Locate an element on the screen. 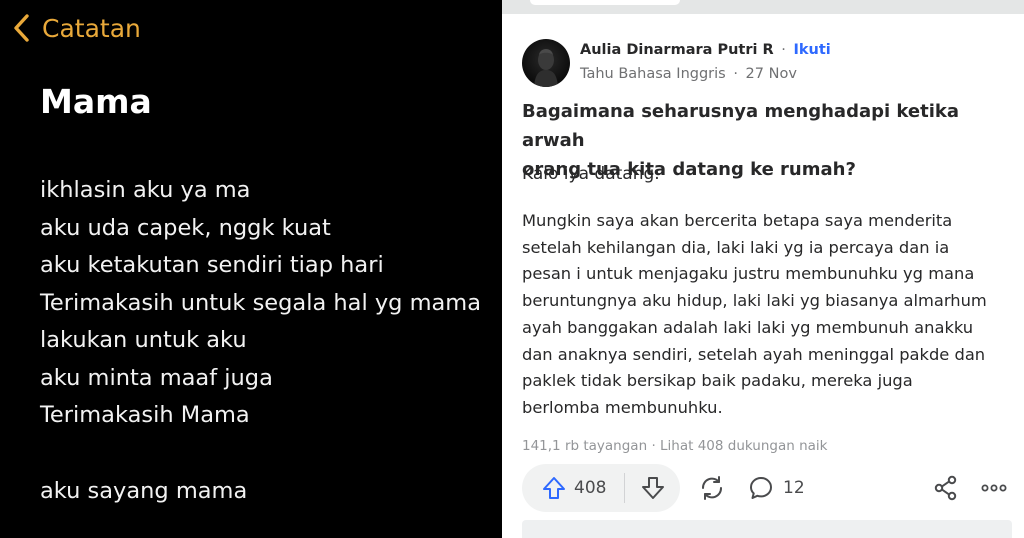 The height and width of the screenshot is (538, 1024). repost-button is located at coordinates (712, 488).